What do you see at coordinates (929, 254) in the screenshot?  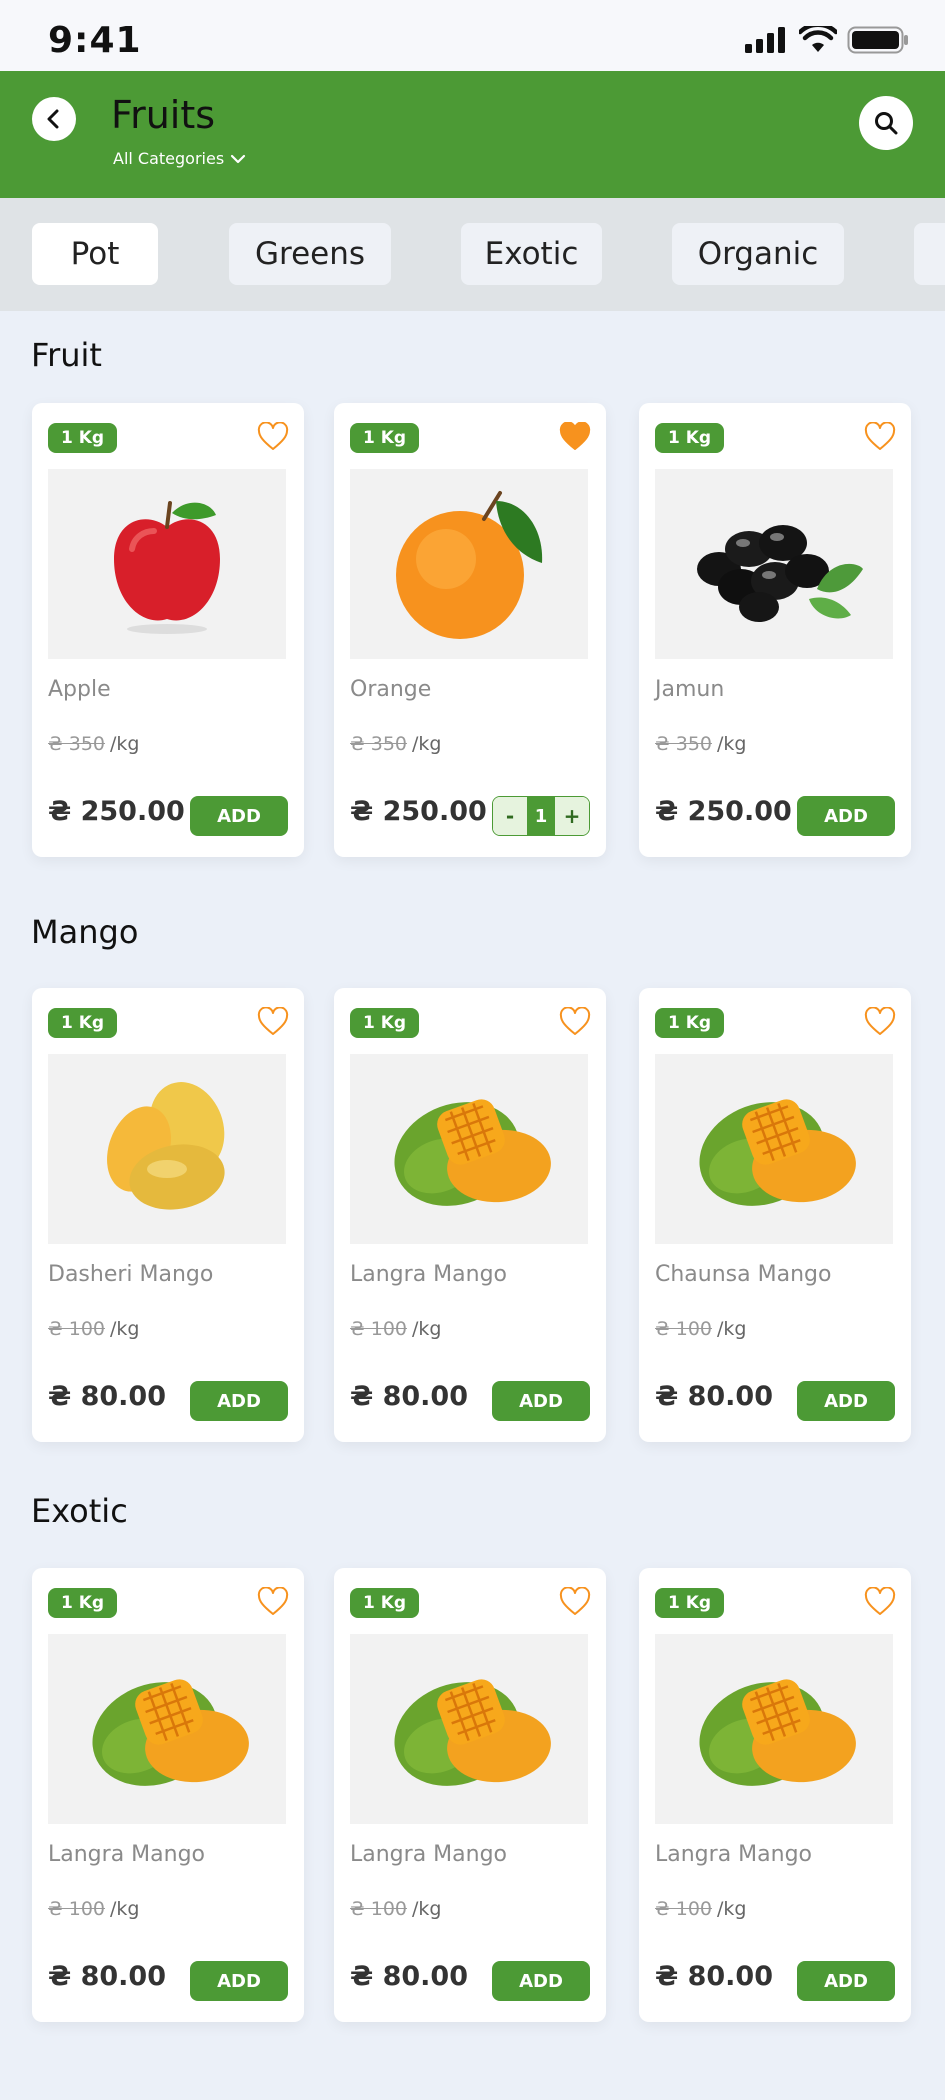 I see `tab-more` at bounding box center [929, 254].